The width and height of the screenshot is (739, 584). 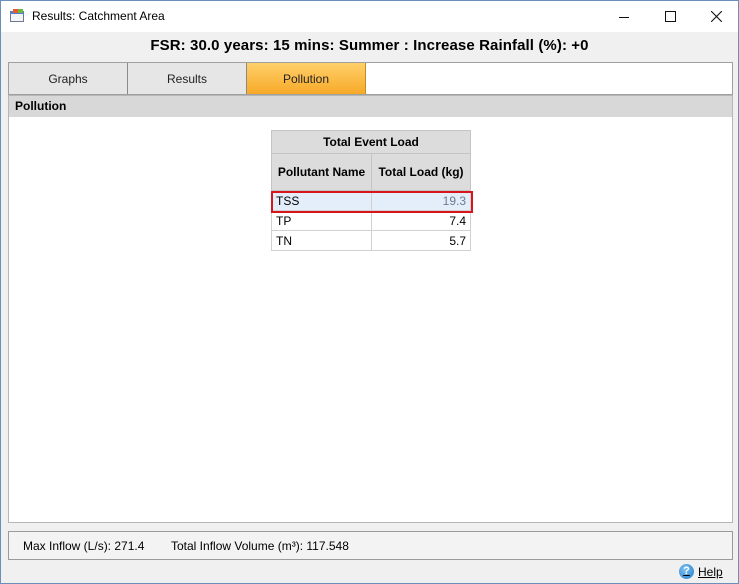 What do you see at coordinates (421, 240) in the screenshot?
I see `total-load-cell: 5.7` at bounding box center [421, 240].